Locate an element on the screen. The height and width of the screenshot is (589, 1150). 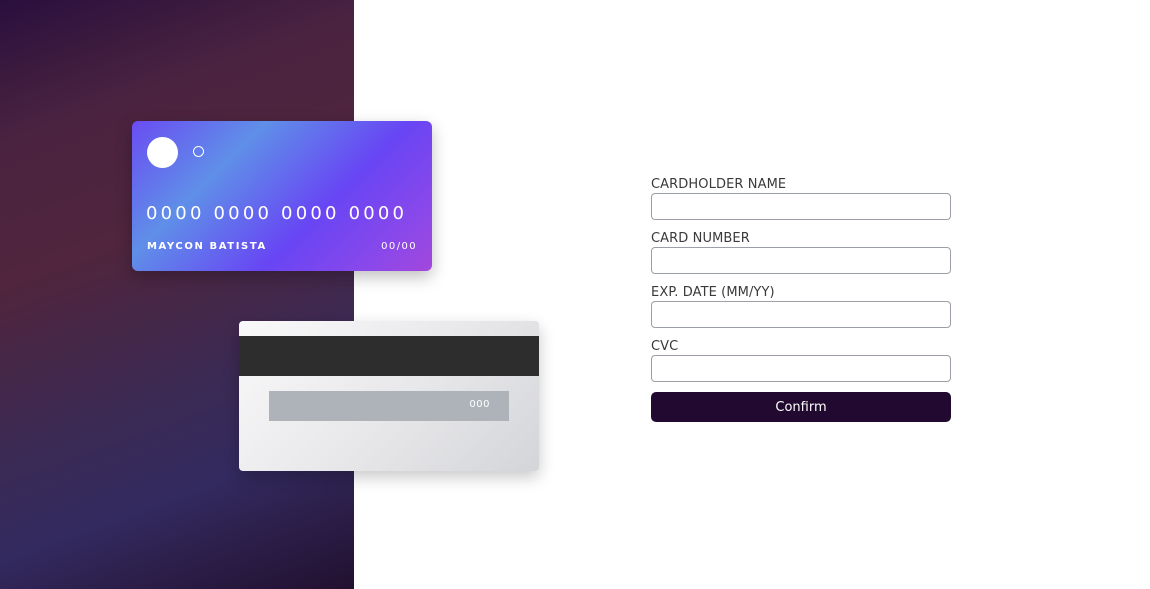
cardholder-name-label: CARDHOLDER NAME is located at coordinates (719, 184).